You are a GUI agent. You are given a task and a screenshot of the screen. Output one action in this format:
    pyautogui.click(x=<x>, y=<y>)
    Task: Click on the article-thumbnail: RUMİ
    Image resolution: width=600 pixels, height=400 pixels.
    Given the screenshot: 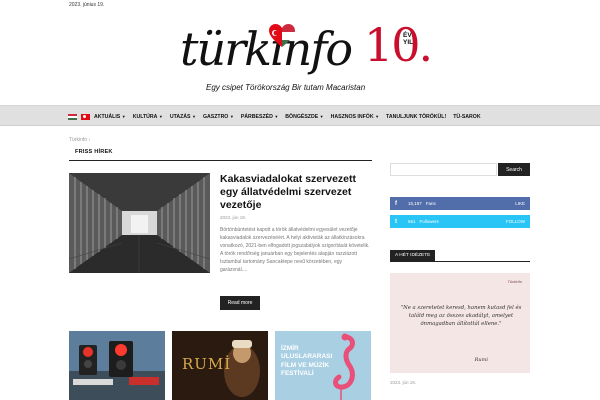 What is the action you would take?
    pyautogui.click(x=220, y=365)
    